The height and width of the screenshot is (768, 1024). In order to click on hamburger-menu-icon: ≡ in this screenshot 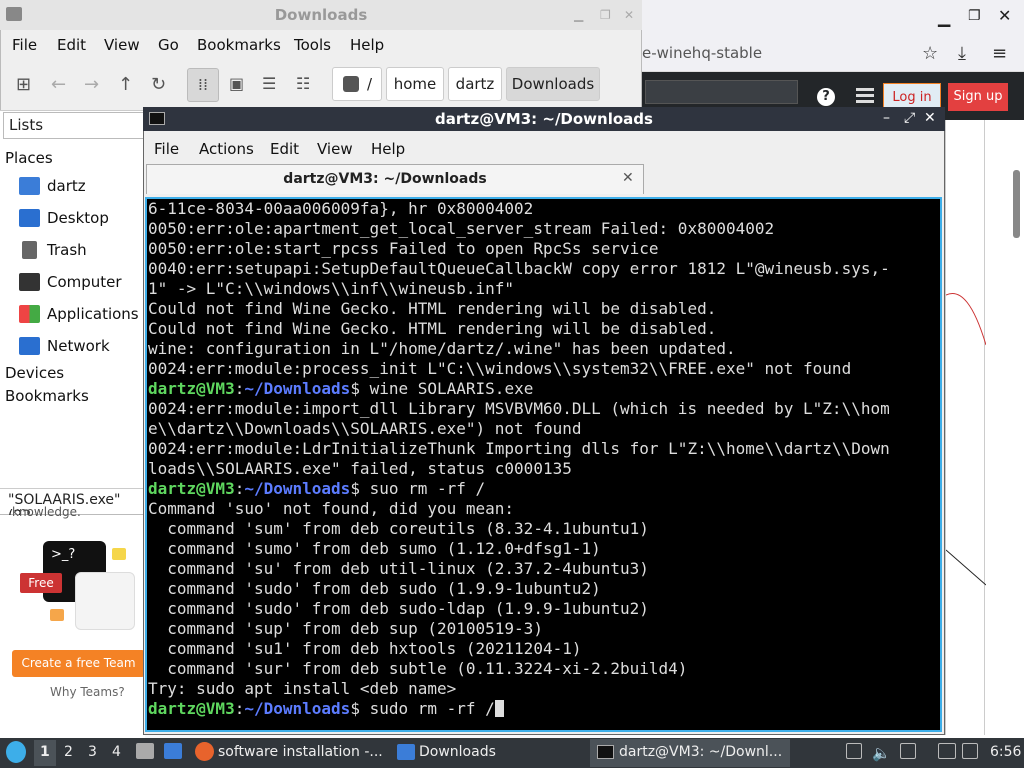, I will do `click(999, 53)`.